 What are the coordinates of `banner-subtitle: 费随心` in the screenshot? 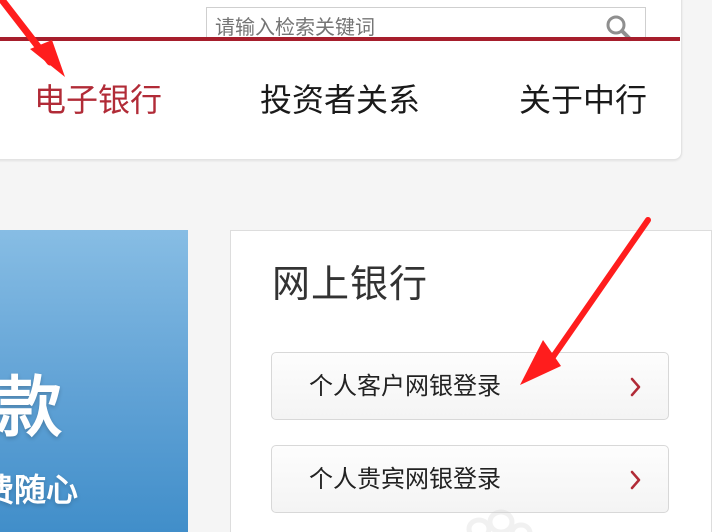 It's located at (39, 490).